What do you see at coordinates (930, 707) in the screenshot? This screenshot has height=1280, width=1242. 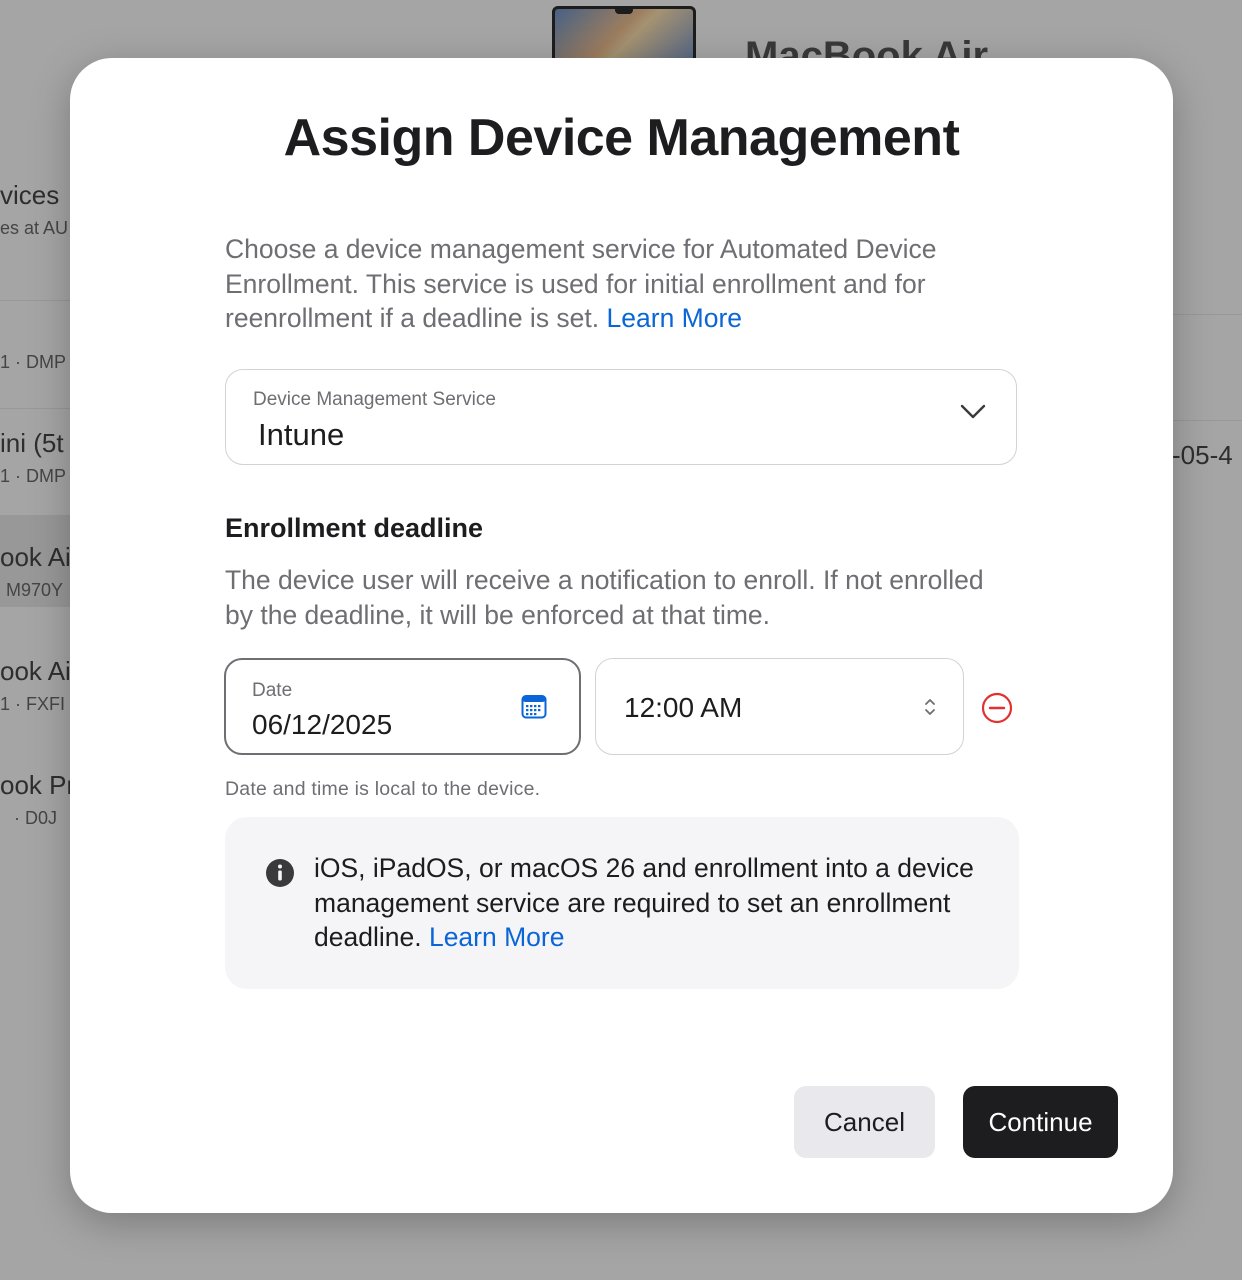 I see `up-down-chevron-icon` at bounding box center [930, 707].